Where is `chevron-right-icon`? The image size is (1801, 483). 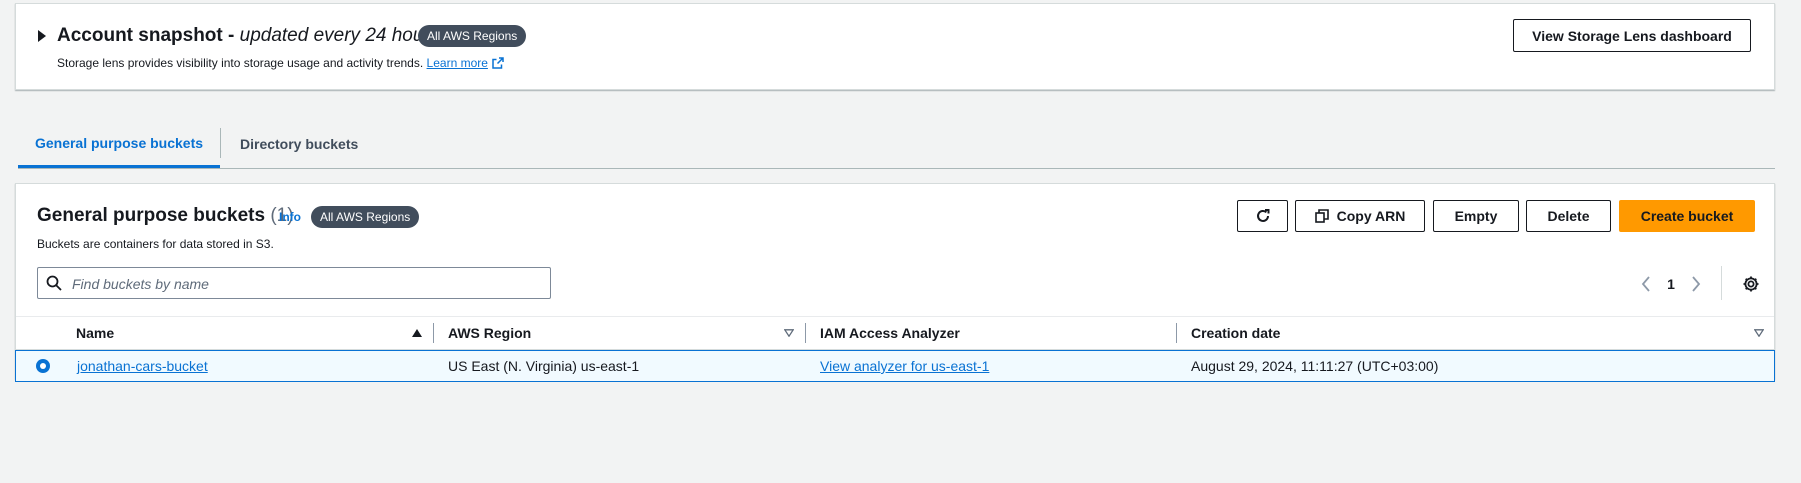 chevron-right-icon is located at coordinates (1696, 284).